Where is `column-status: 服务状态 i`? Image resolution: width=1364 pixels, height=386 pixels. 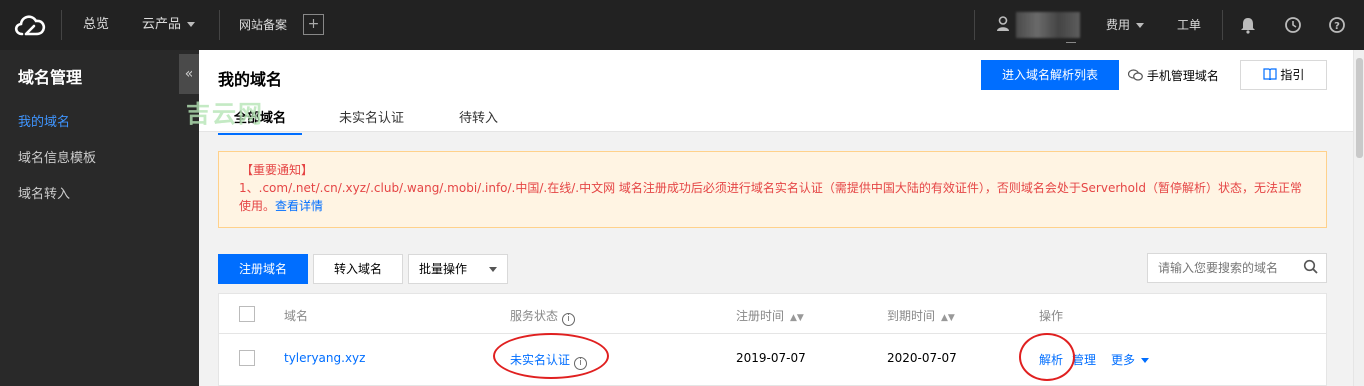 column-status: 服务状态 i is located at coordinates (543, 316).